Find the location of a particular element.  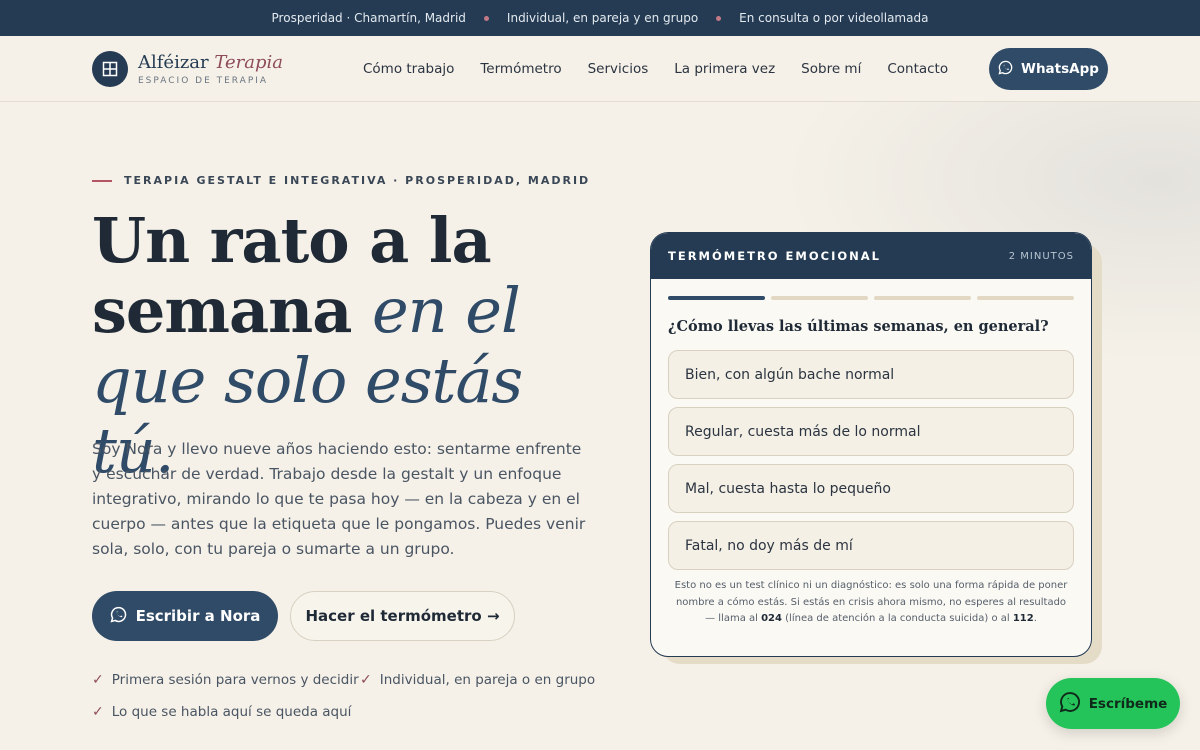

brand-name: Alféizar is located at coordinates (173, 62).